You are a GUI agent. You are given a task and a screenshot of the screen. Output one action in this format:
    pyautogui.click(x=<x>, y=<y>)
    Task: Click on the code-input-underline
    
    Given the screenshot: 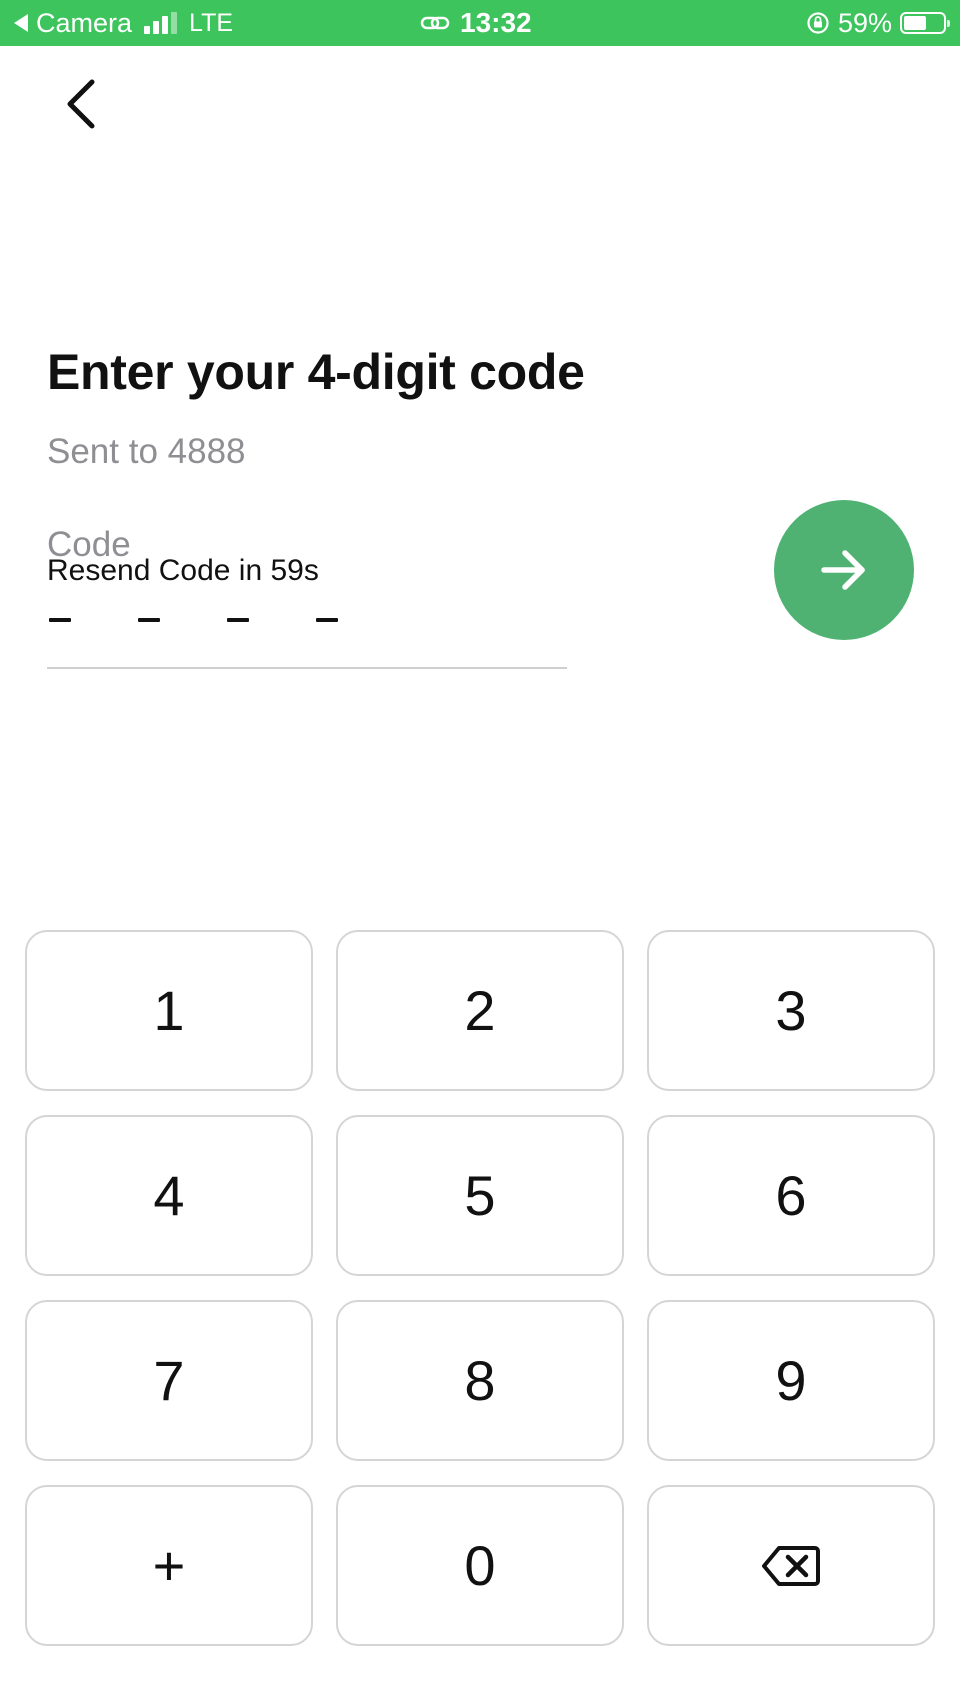 What is the action you would take?
    pyautogui.click(x=307, y=668)
    